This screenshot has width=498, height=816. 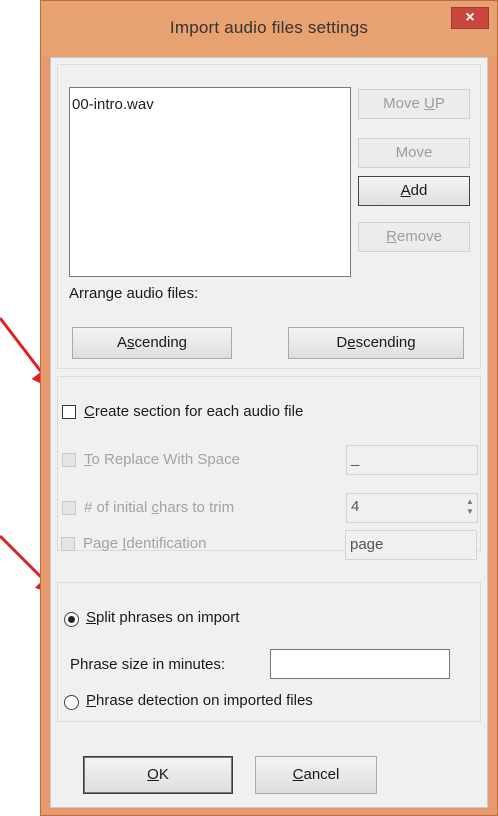 I want to click on close-button: ×, so click(x=470, y=18).